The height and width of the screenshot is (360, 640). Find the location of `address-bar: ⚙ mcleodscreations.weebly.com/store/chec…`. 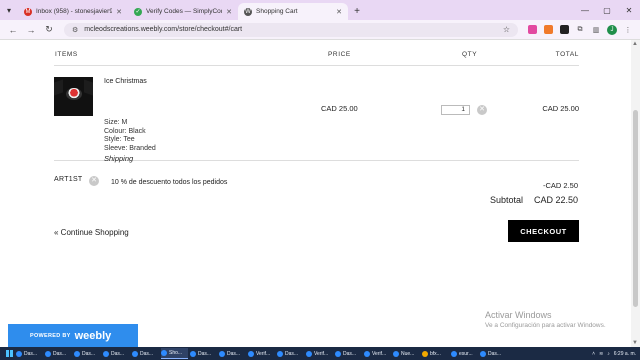

address-bar: ⚙ mcleodscreations.weebly.com/store/chec… is located at coordinates (291, 29).